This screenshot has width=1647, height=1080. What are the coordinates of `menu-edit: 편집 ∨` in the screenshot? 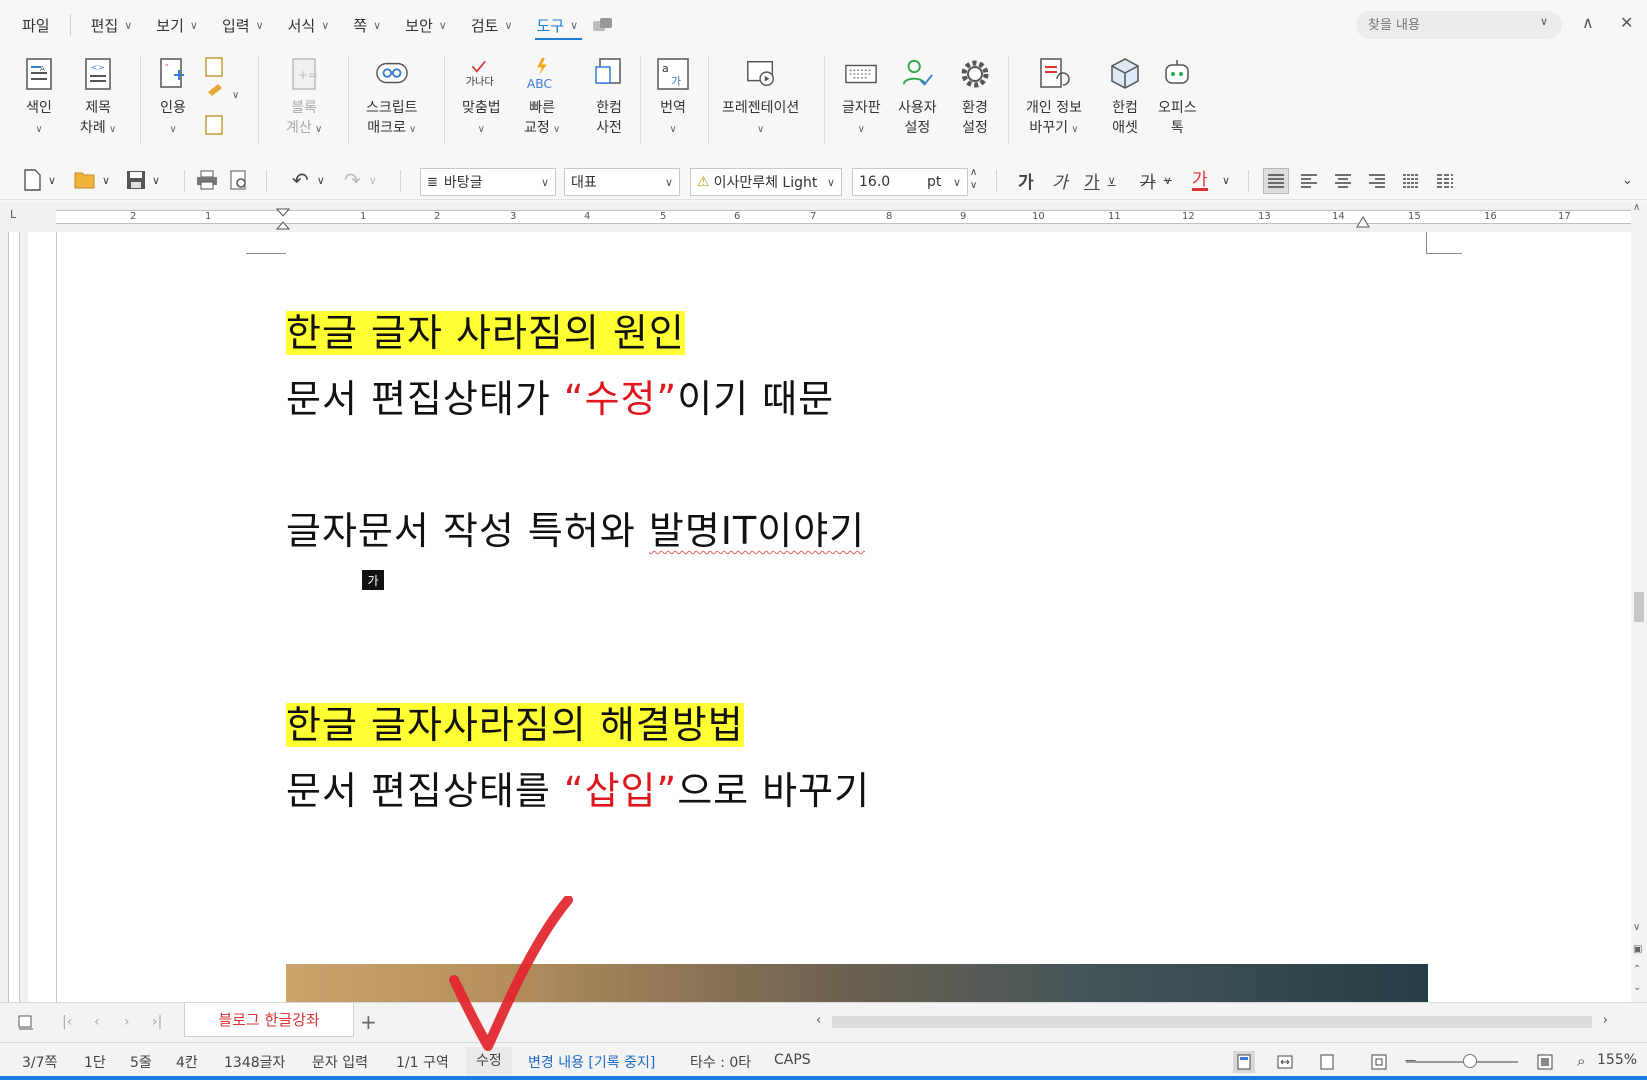 It's located at (112, 25).